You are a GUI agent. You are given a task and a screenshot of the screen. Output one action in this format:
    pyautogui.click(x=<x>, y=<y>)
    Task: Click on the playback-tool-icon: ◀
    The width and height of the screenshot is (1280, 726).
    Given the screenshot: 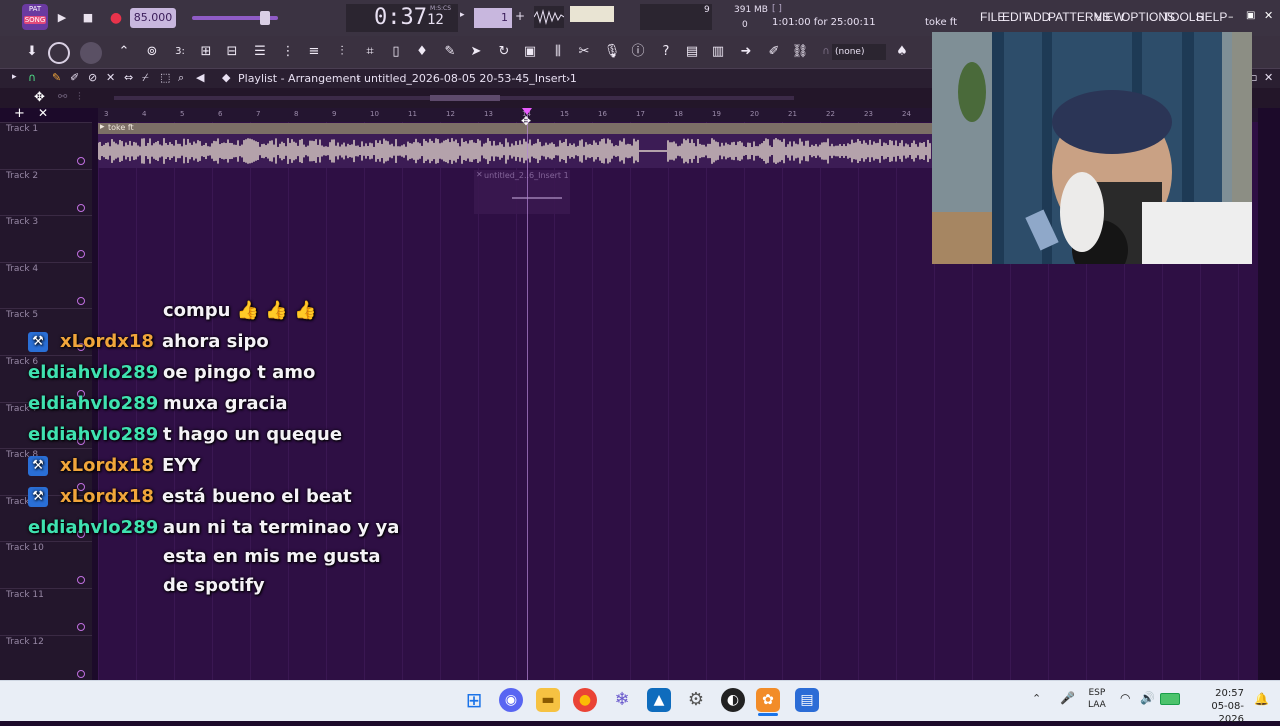 What is the action you would take?
    pyautogui.click(x=200, y=77)
    